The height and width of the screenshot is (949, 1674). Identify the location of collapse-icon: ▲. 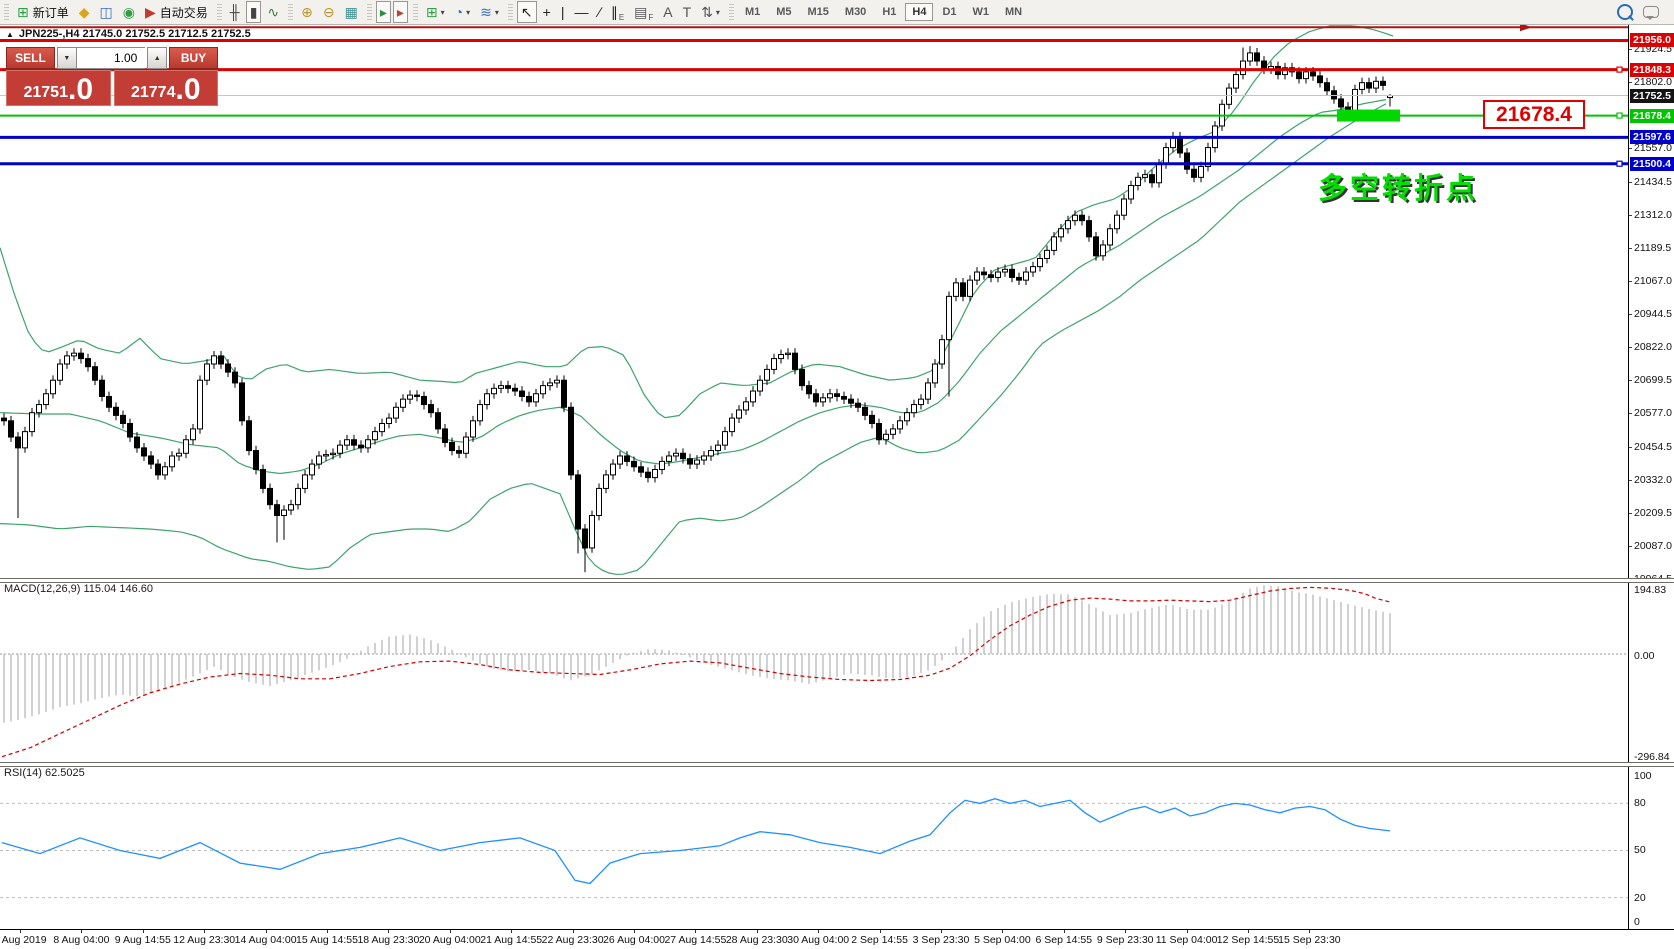
(10, 34).